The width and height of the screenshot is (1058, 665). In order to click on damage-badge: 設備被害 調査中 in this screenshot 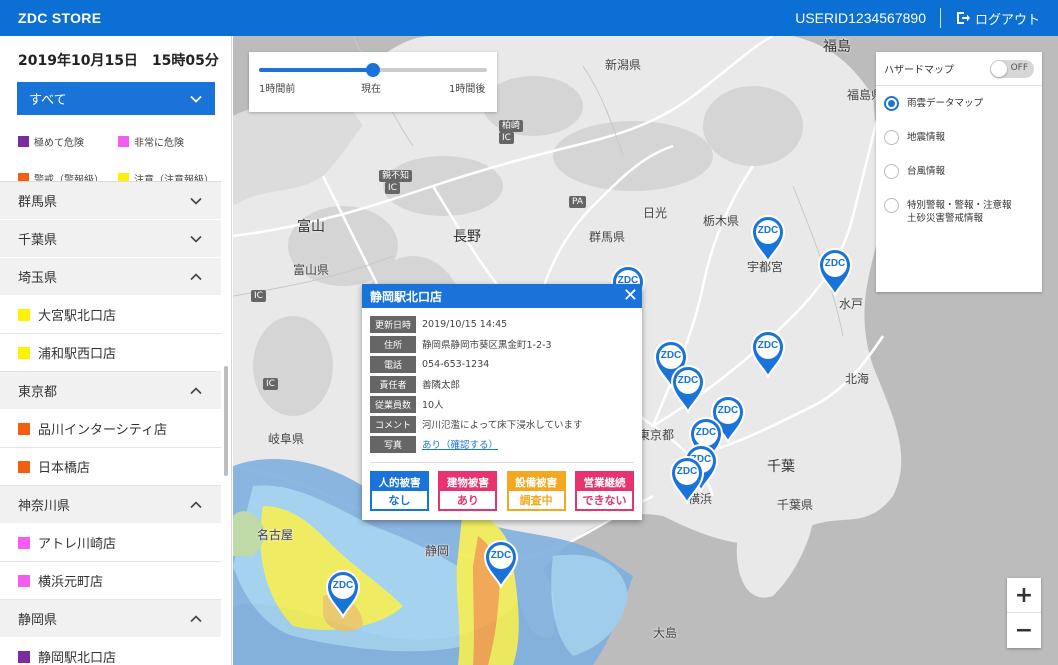, I will do `click(536, 491)`.